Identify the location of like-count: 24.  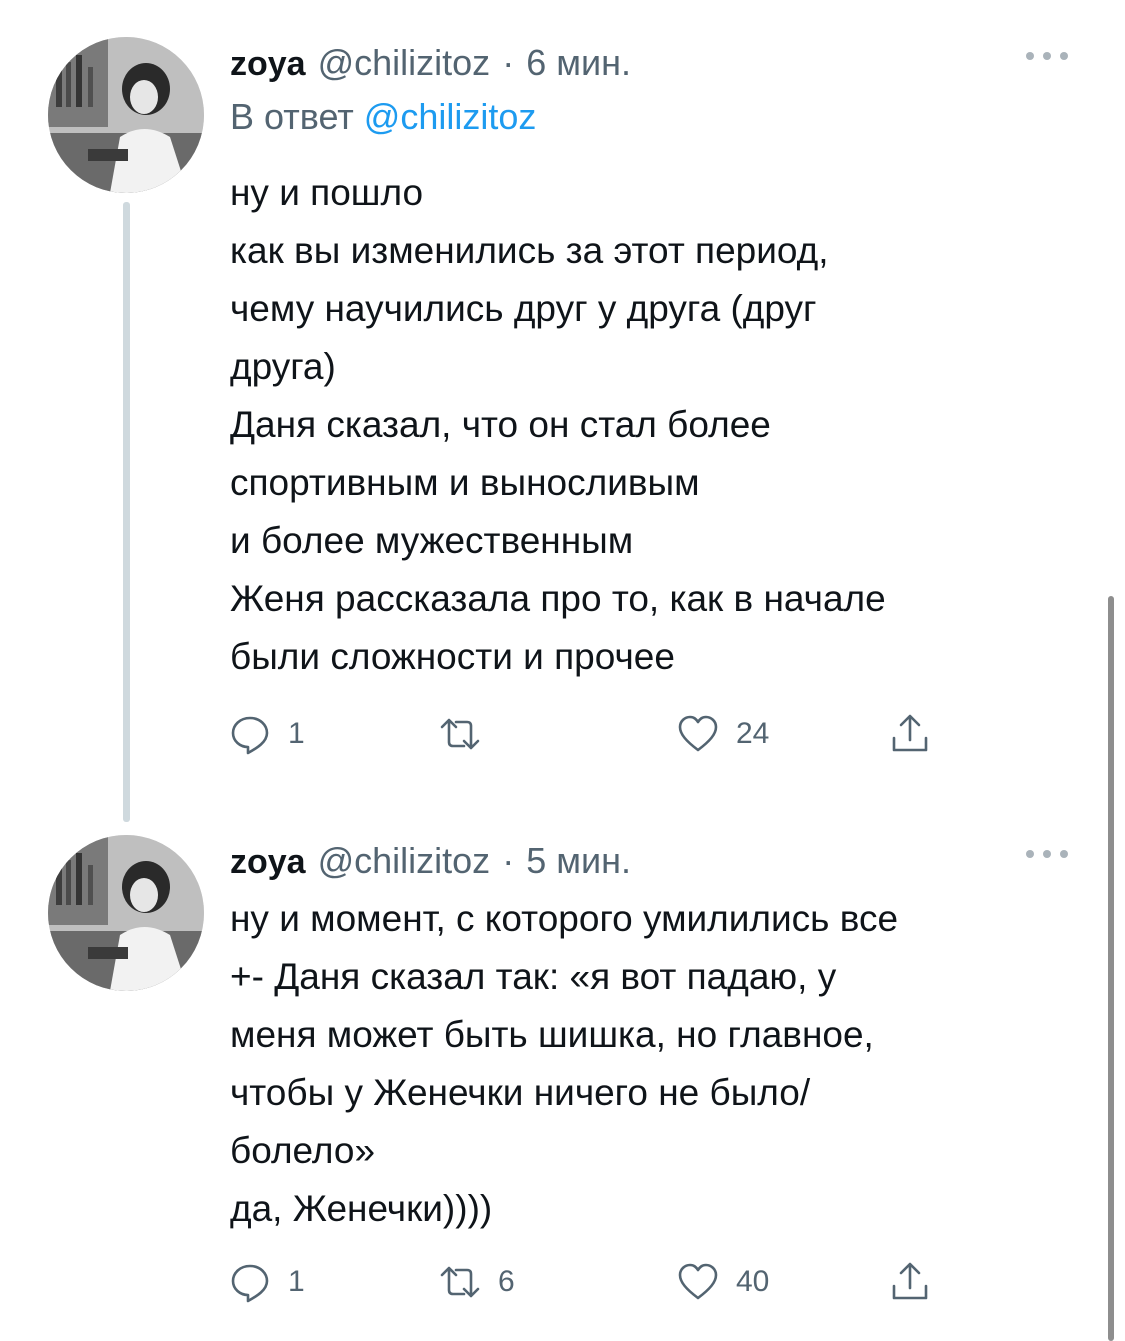
(753, 733).